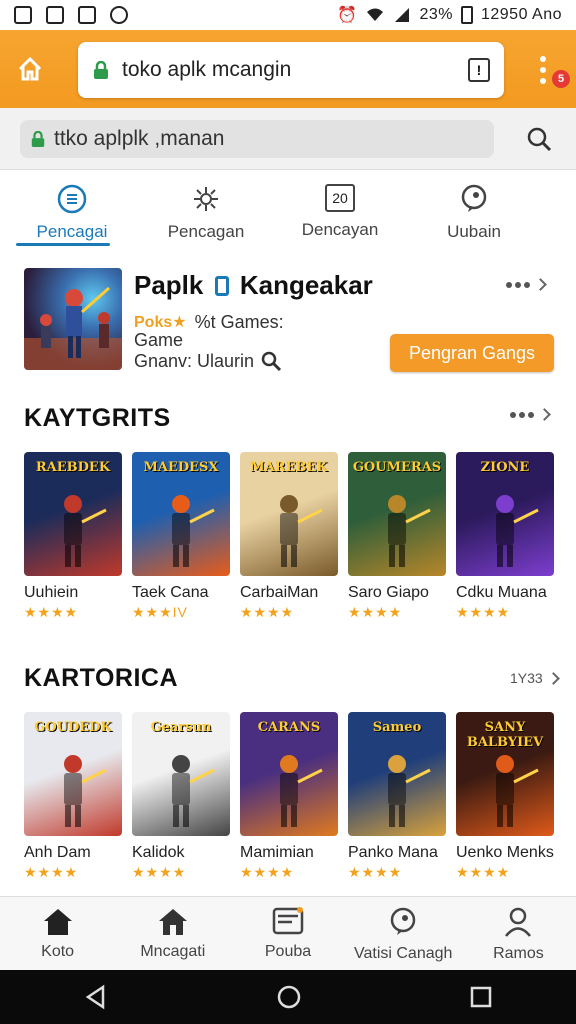  What do you see at coordinates (505, 514) in the screenshot?
I see `app-thumbnail: ZIONE` at bounding box center [505, 514].